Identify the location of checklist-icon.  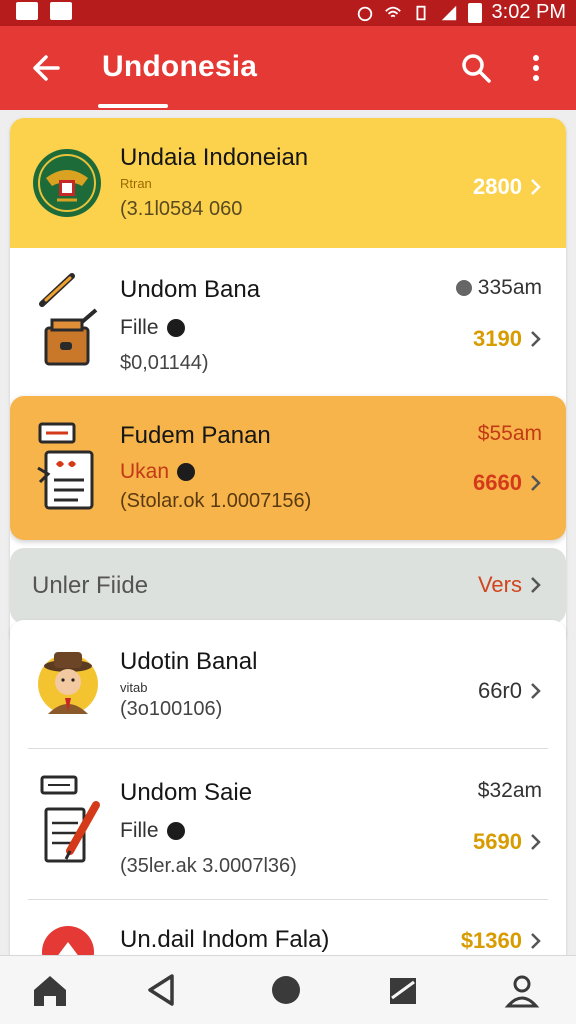
(65, 466).